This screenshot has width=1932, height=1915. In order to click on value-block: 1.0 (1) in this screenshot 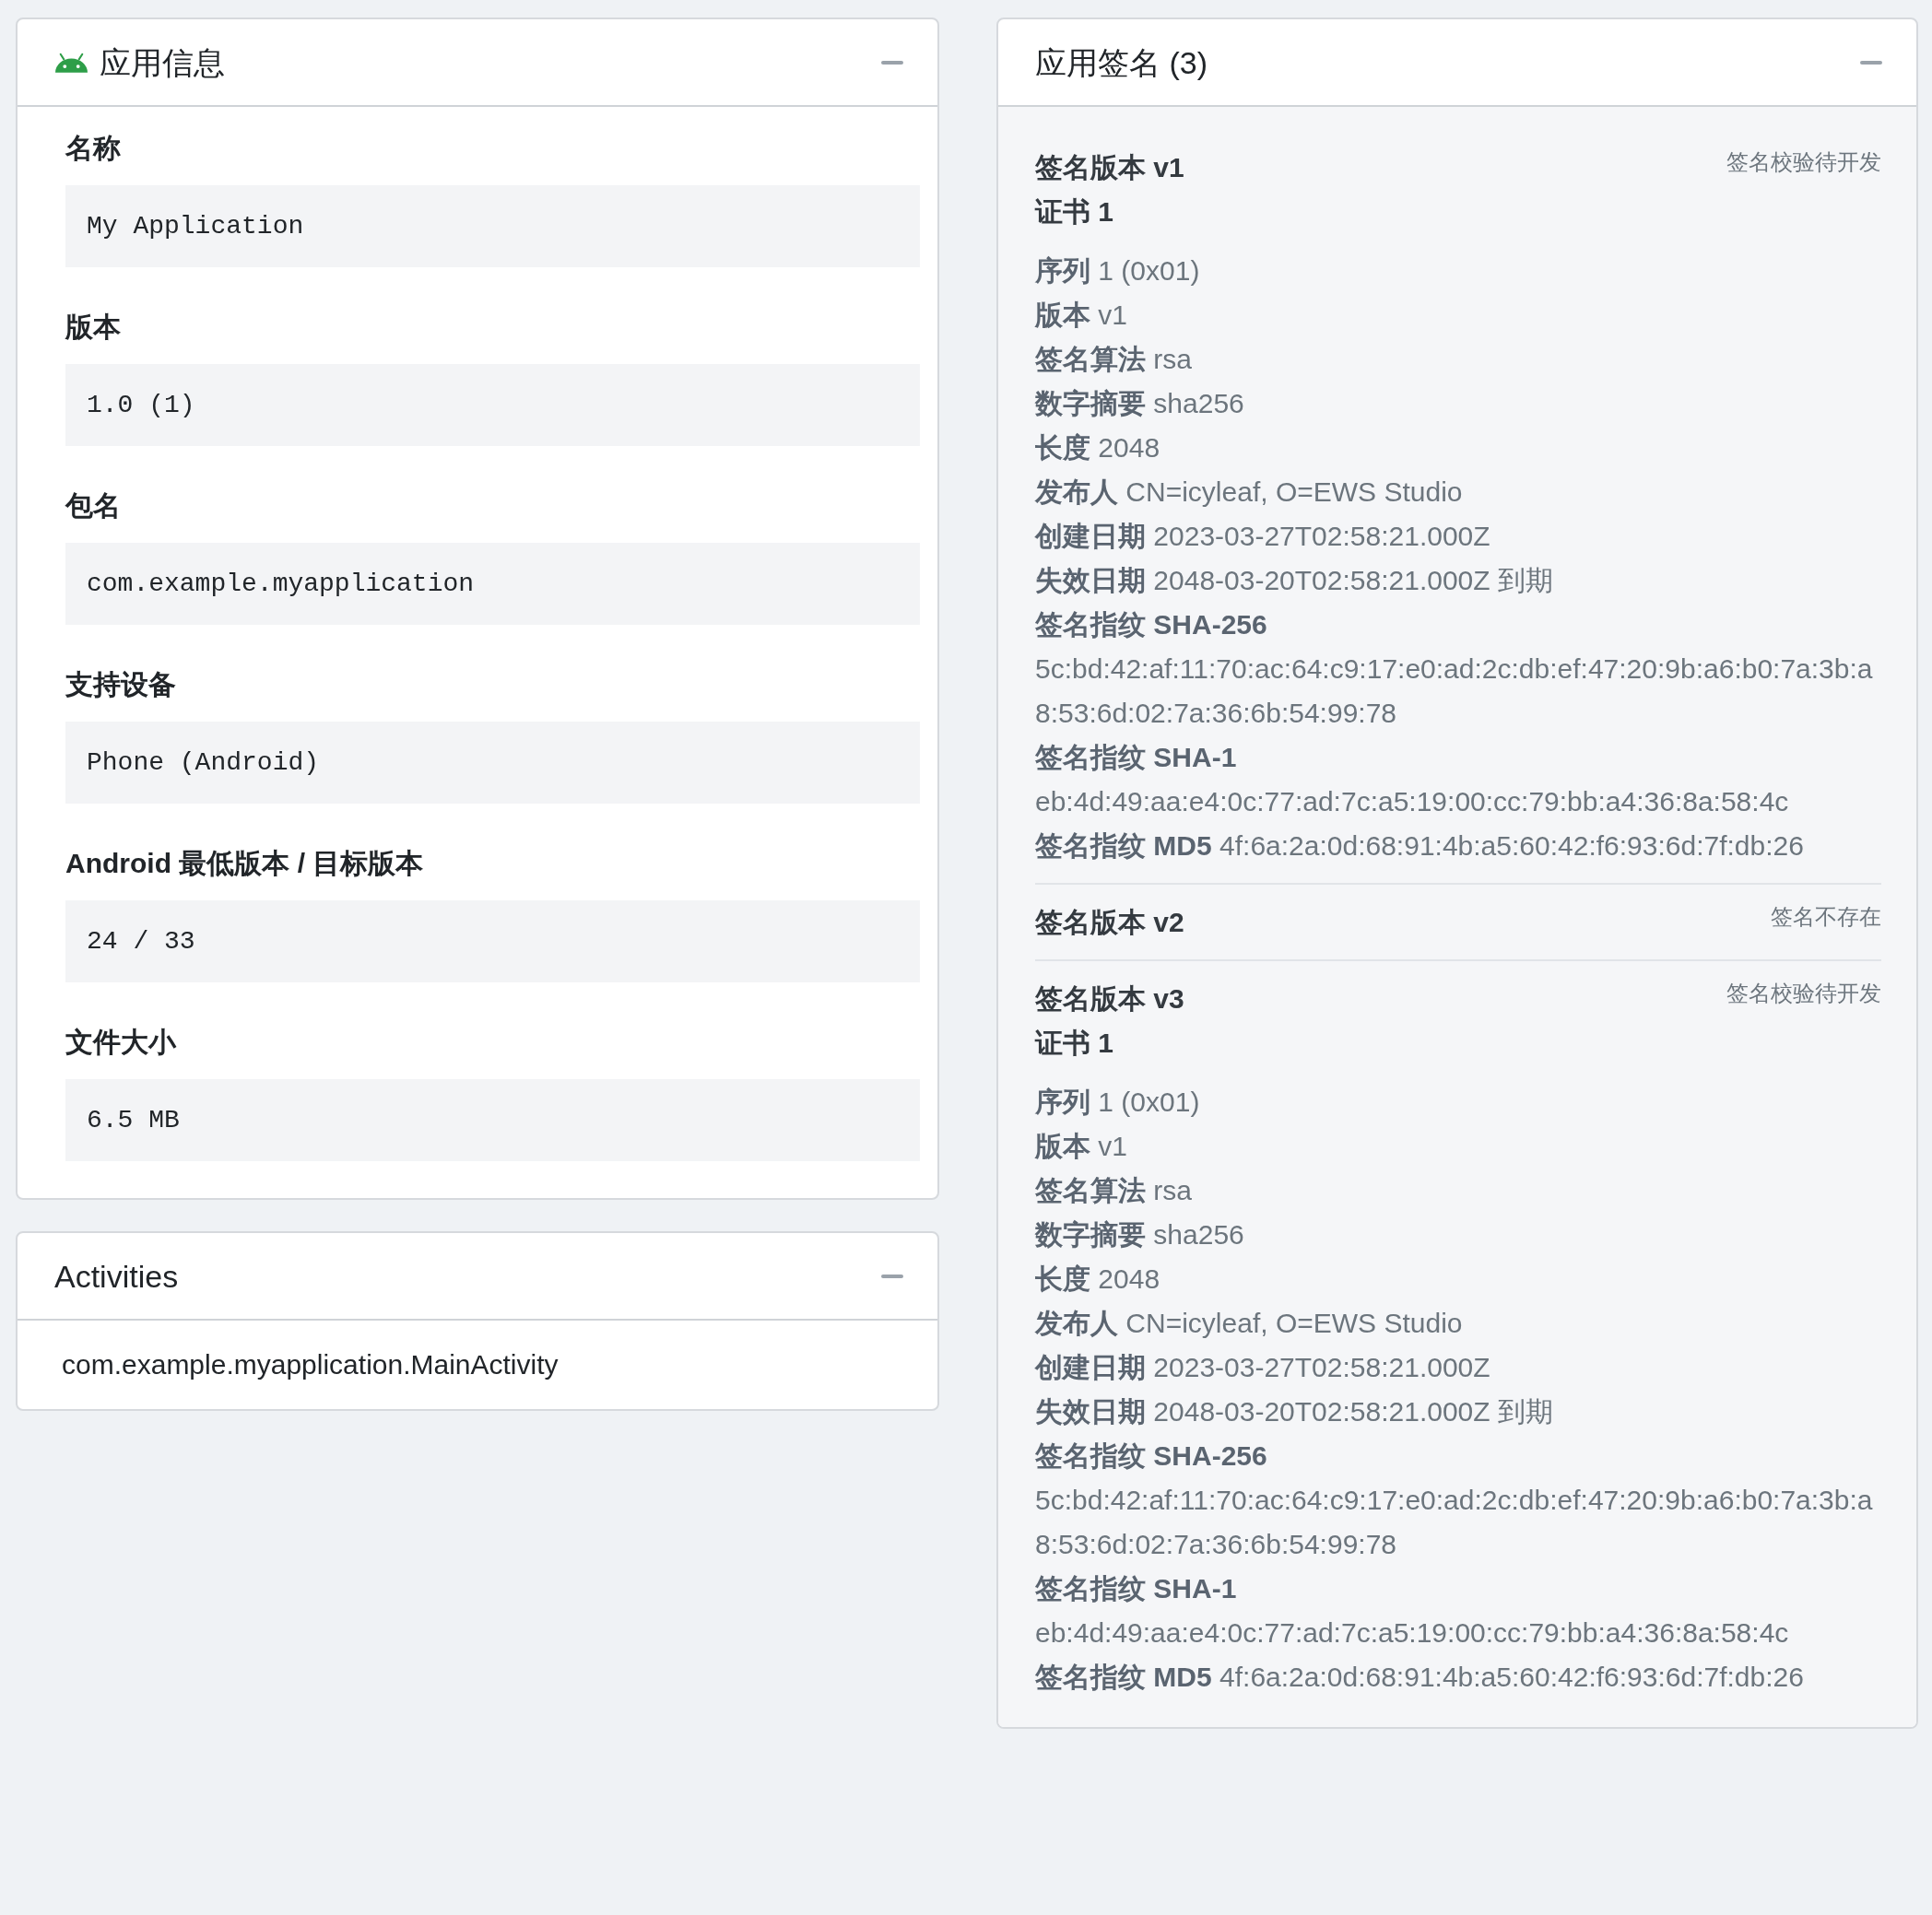, I will do `click(492, 405)`.